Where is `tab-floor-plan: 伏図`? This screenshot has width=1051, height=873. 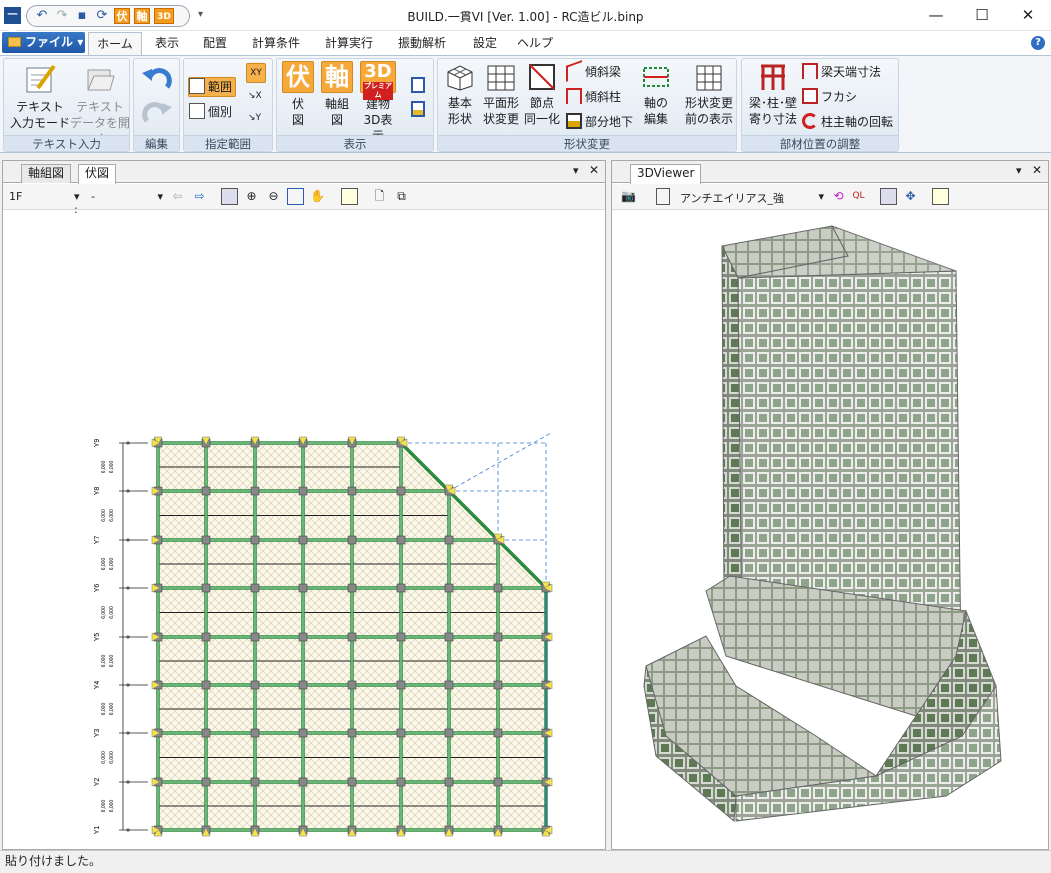
tab-floor-plan: 伏図 is located at coordinates (97, 174).